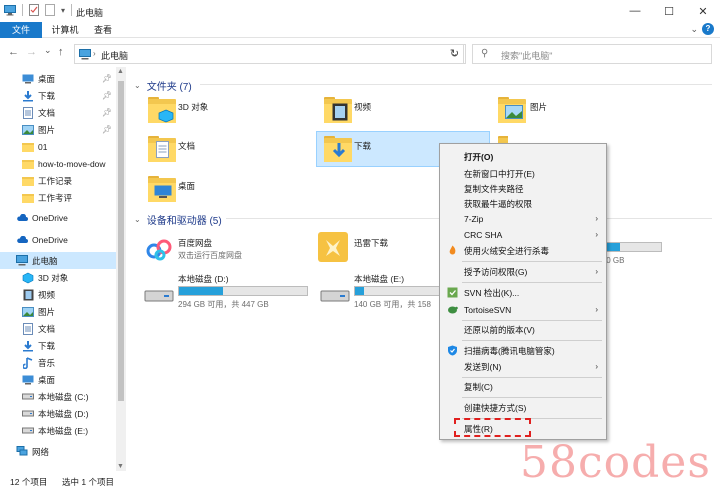 The height and width of the screenshot is (490, 720). Describe the element at coordinates (34, 10) in the screenshot. I see `properties-icon` at that location.